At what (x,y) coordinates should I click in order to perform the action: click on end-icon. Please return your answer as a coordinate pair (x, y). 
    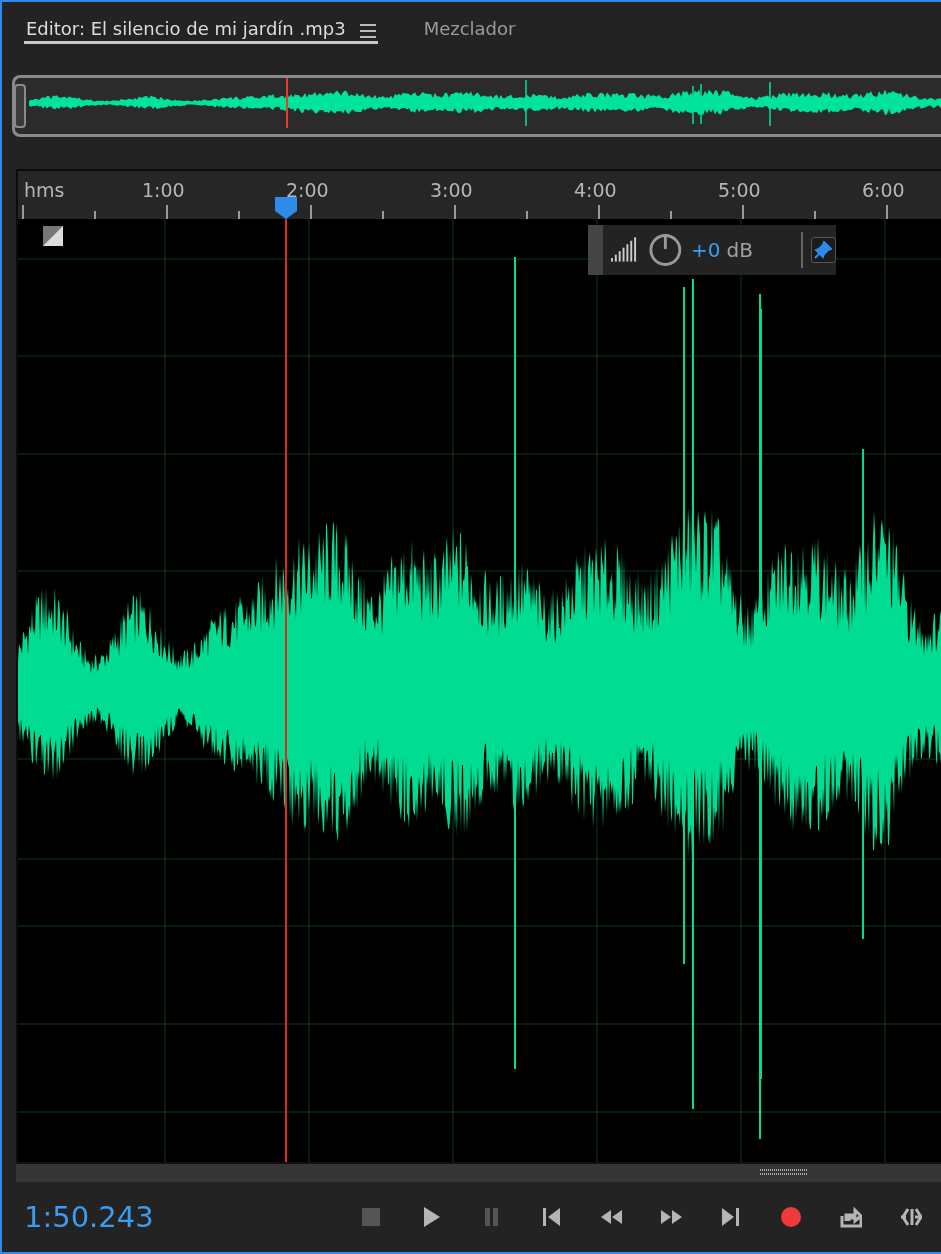
    Looking at the image, I should click on (731, 1217).